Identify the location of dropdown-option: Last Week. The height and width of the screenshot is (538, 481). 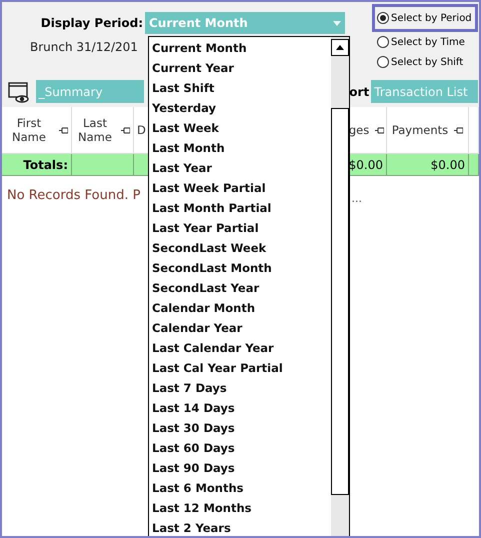
(240, 128).